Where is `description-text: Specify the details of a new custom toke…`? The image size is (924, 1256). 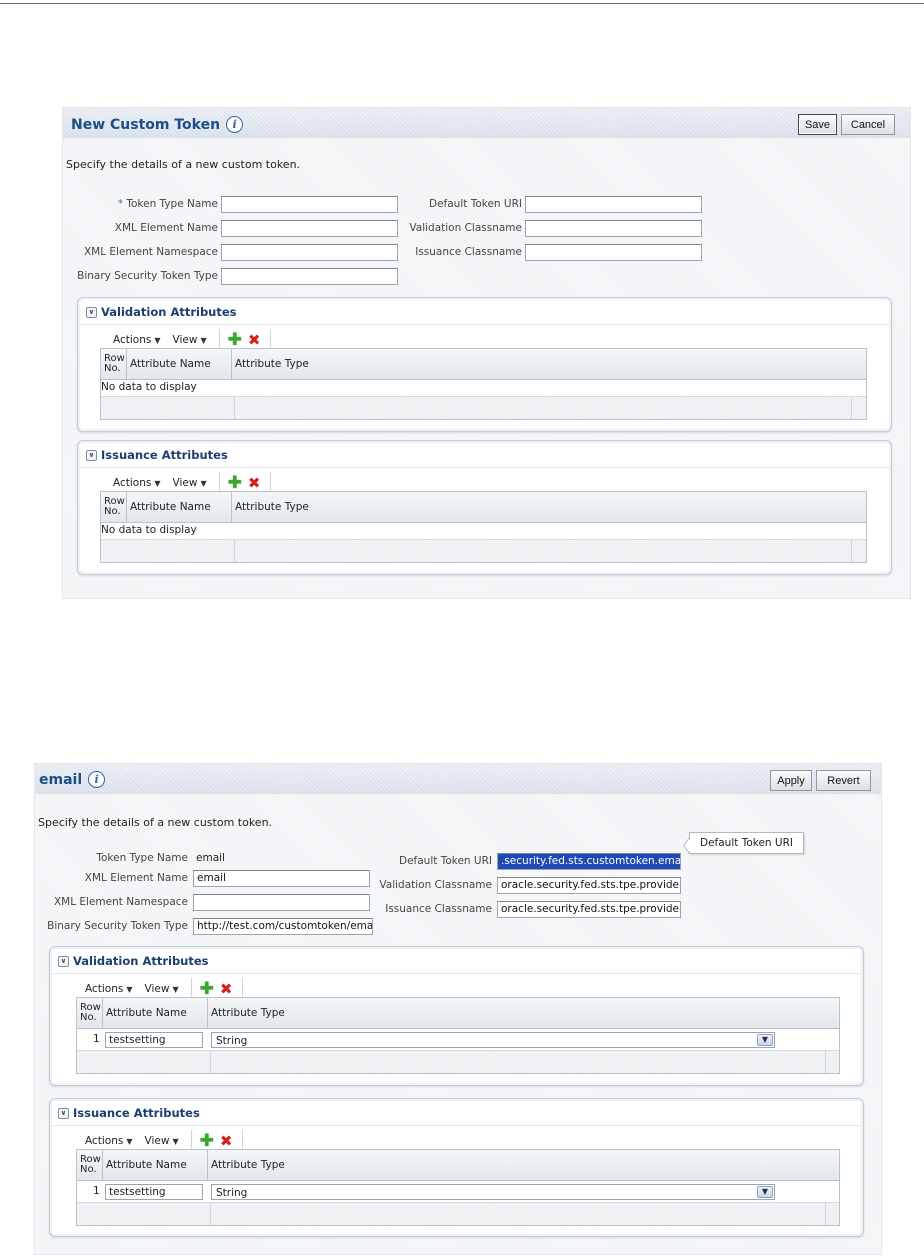
description-text: Specify the details of a new custom toke… is located at coordinates (155, 822).